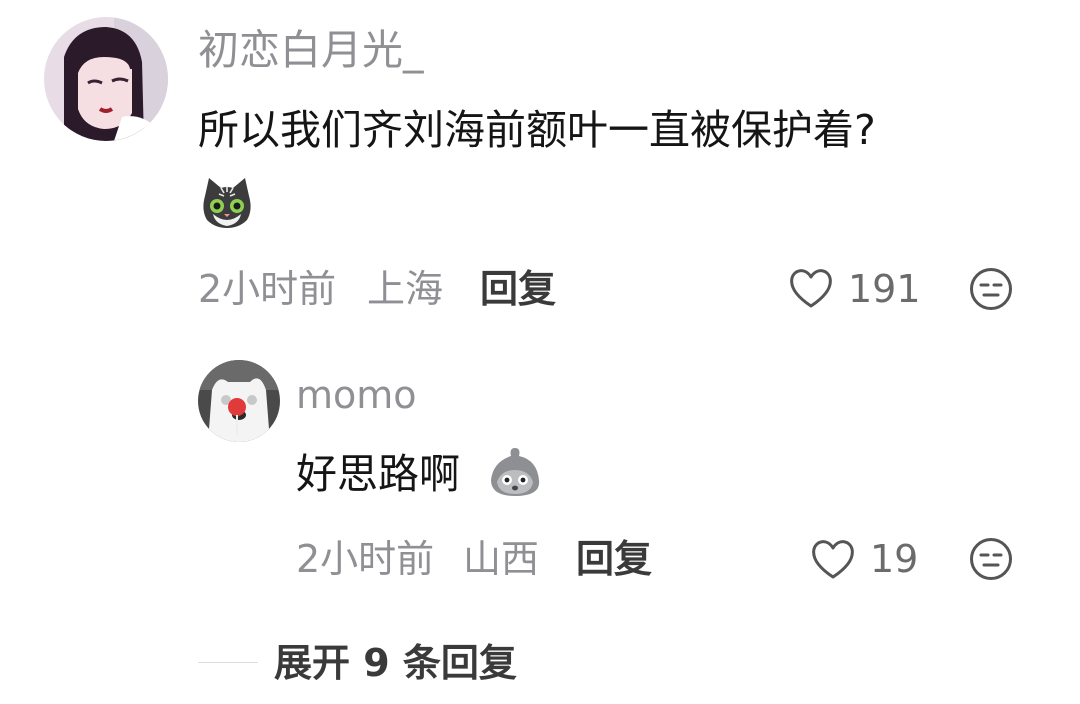 This screenshot has width=1080, height=704. Describe the element at coordinates (537, 130) in the screenshot. I see `comment-text: 所以我们齐刘海前额叶一直被保护着?` at that location.